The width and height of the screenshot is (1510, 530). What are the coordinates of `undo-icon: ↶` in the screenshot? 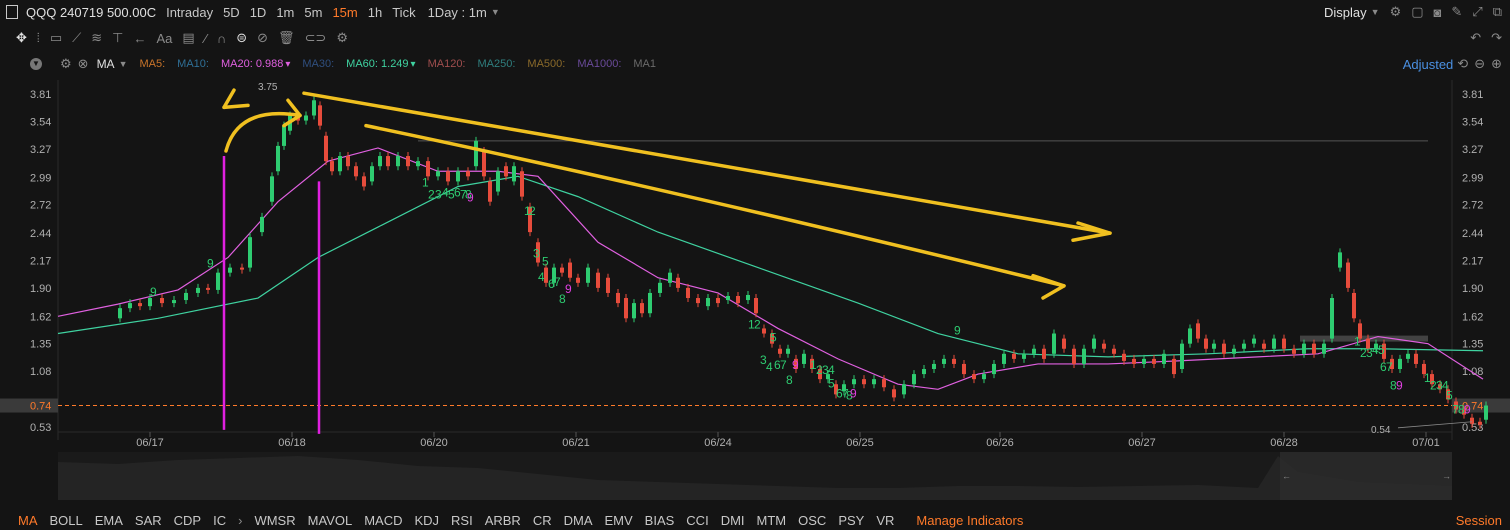 It's located at (1475, 38).